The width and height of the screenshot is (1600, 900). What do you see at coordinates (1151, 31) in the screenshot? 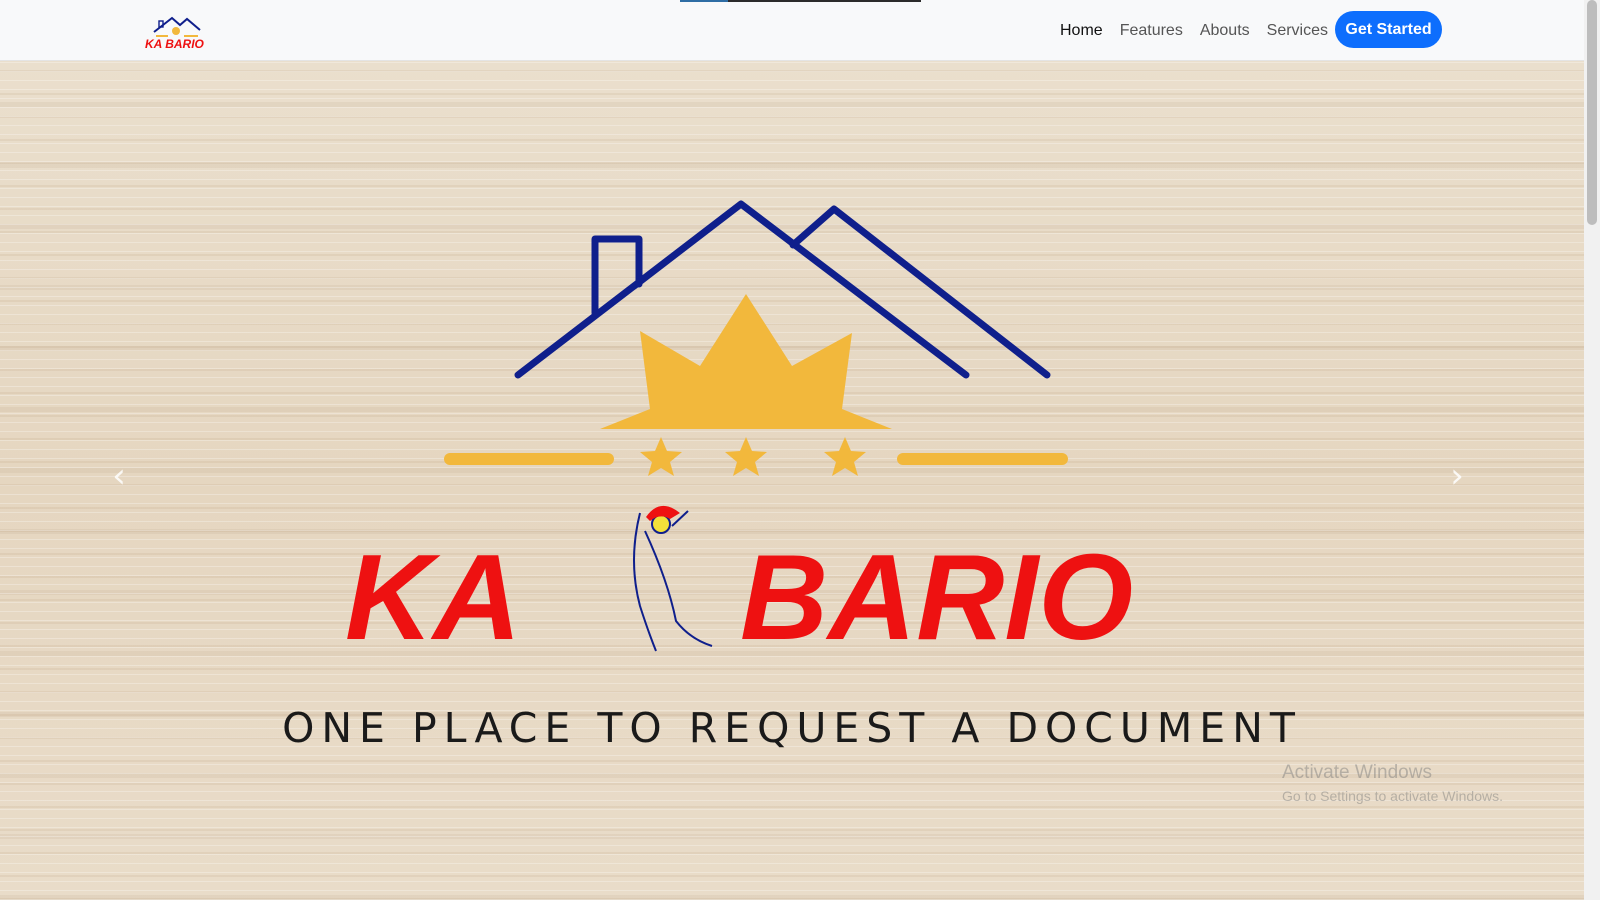
I see `nav-link-features: Features` at bounding box center [1151, 31].